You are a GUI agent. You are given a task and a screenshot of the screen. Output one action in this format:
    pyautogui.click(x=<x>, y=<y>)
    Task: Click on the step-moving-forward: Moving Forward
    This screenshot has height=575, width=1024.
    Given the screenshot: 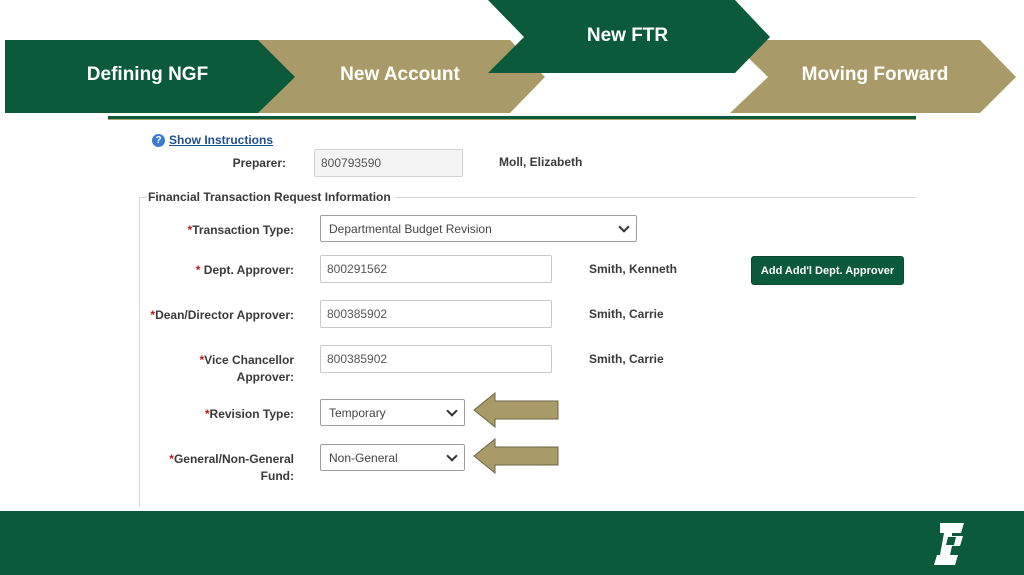 What is the action you would take?
    pyautogui.click(x=875, y=74)
    